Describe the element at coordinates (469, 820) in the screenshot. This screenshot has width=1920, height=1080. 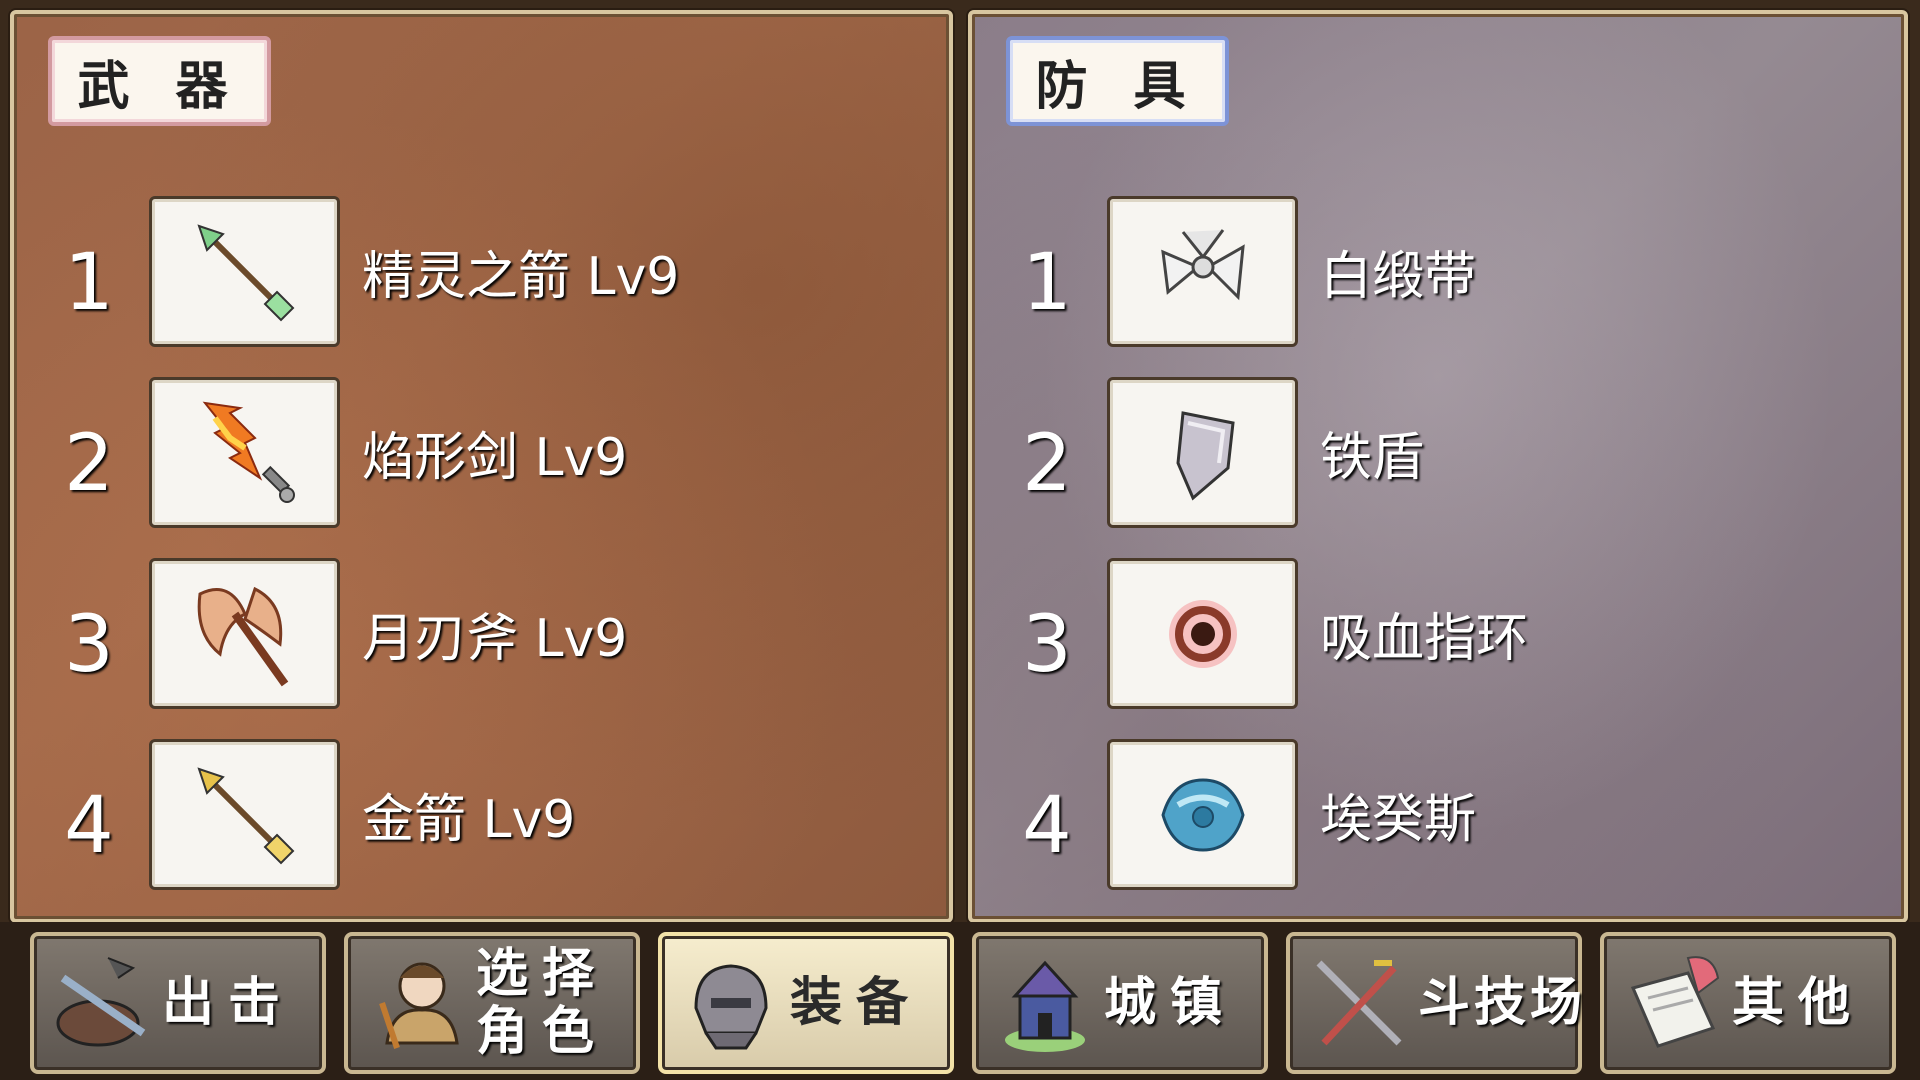
I see `weapon-name: 金箭 Lv9` at that location.